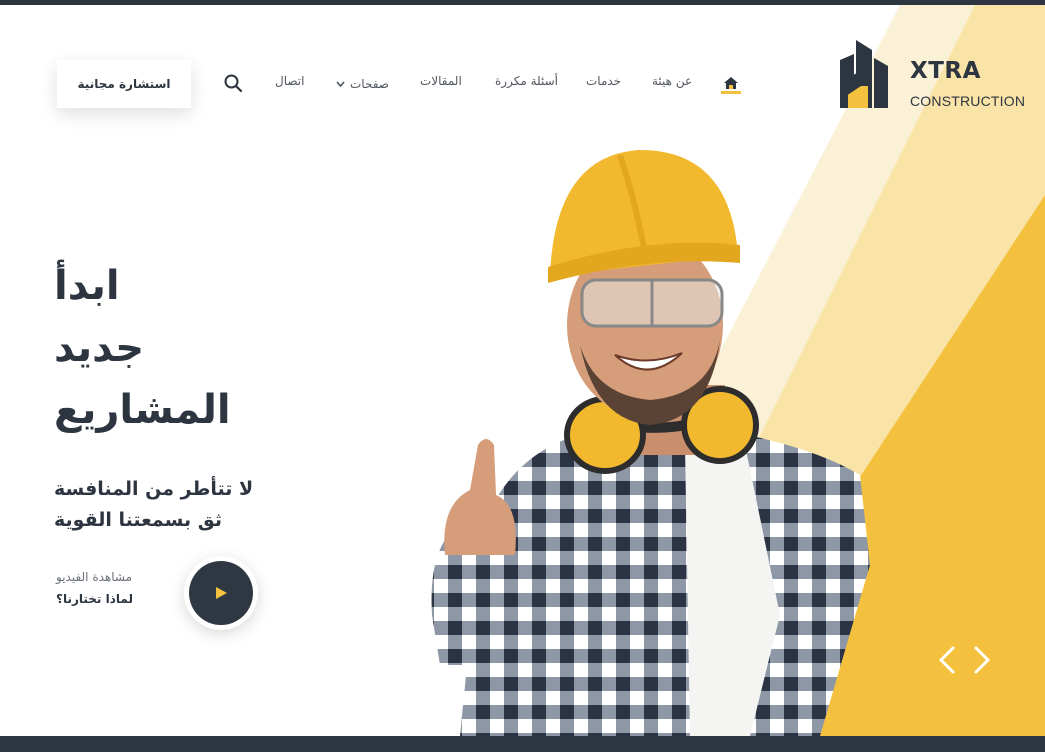 The height and width of the screenshot is (752, 1045). I want to click on why-choose-us-label: لماذا تختارنا؟, so click(94, 599).